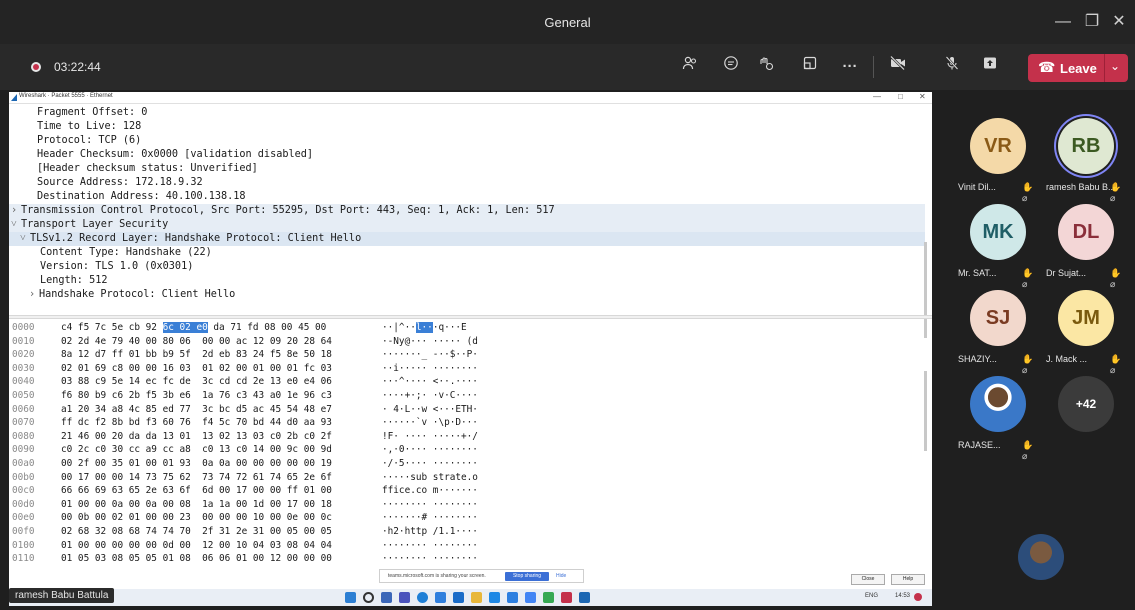 The image size is (1135, 610). Describe the element at coordinates (92, 112) in the screenshot. I see `tree-row-text: Fragment Offset: 0` at that location.